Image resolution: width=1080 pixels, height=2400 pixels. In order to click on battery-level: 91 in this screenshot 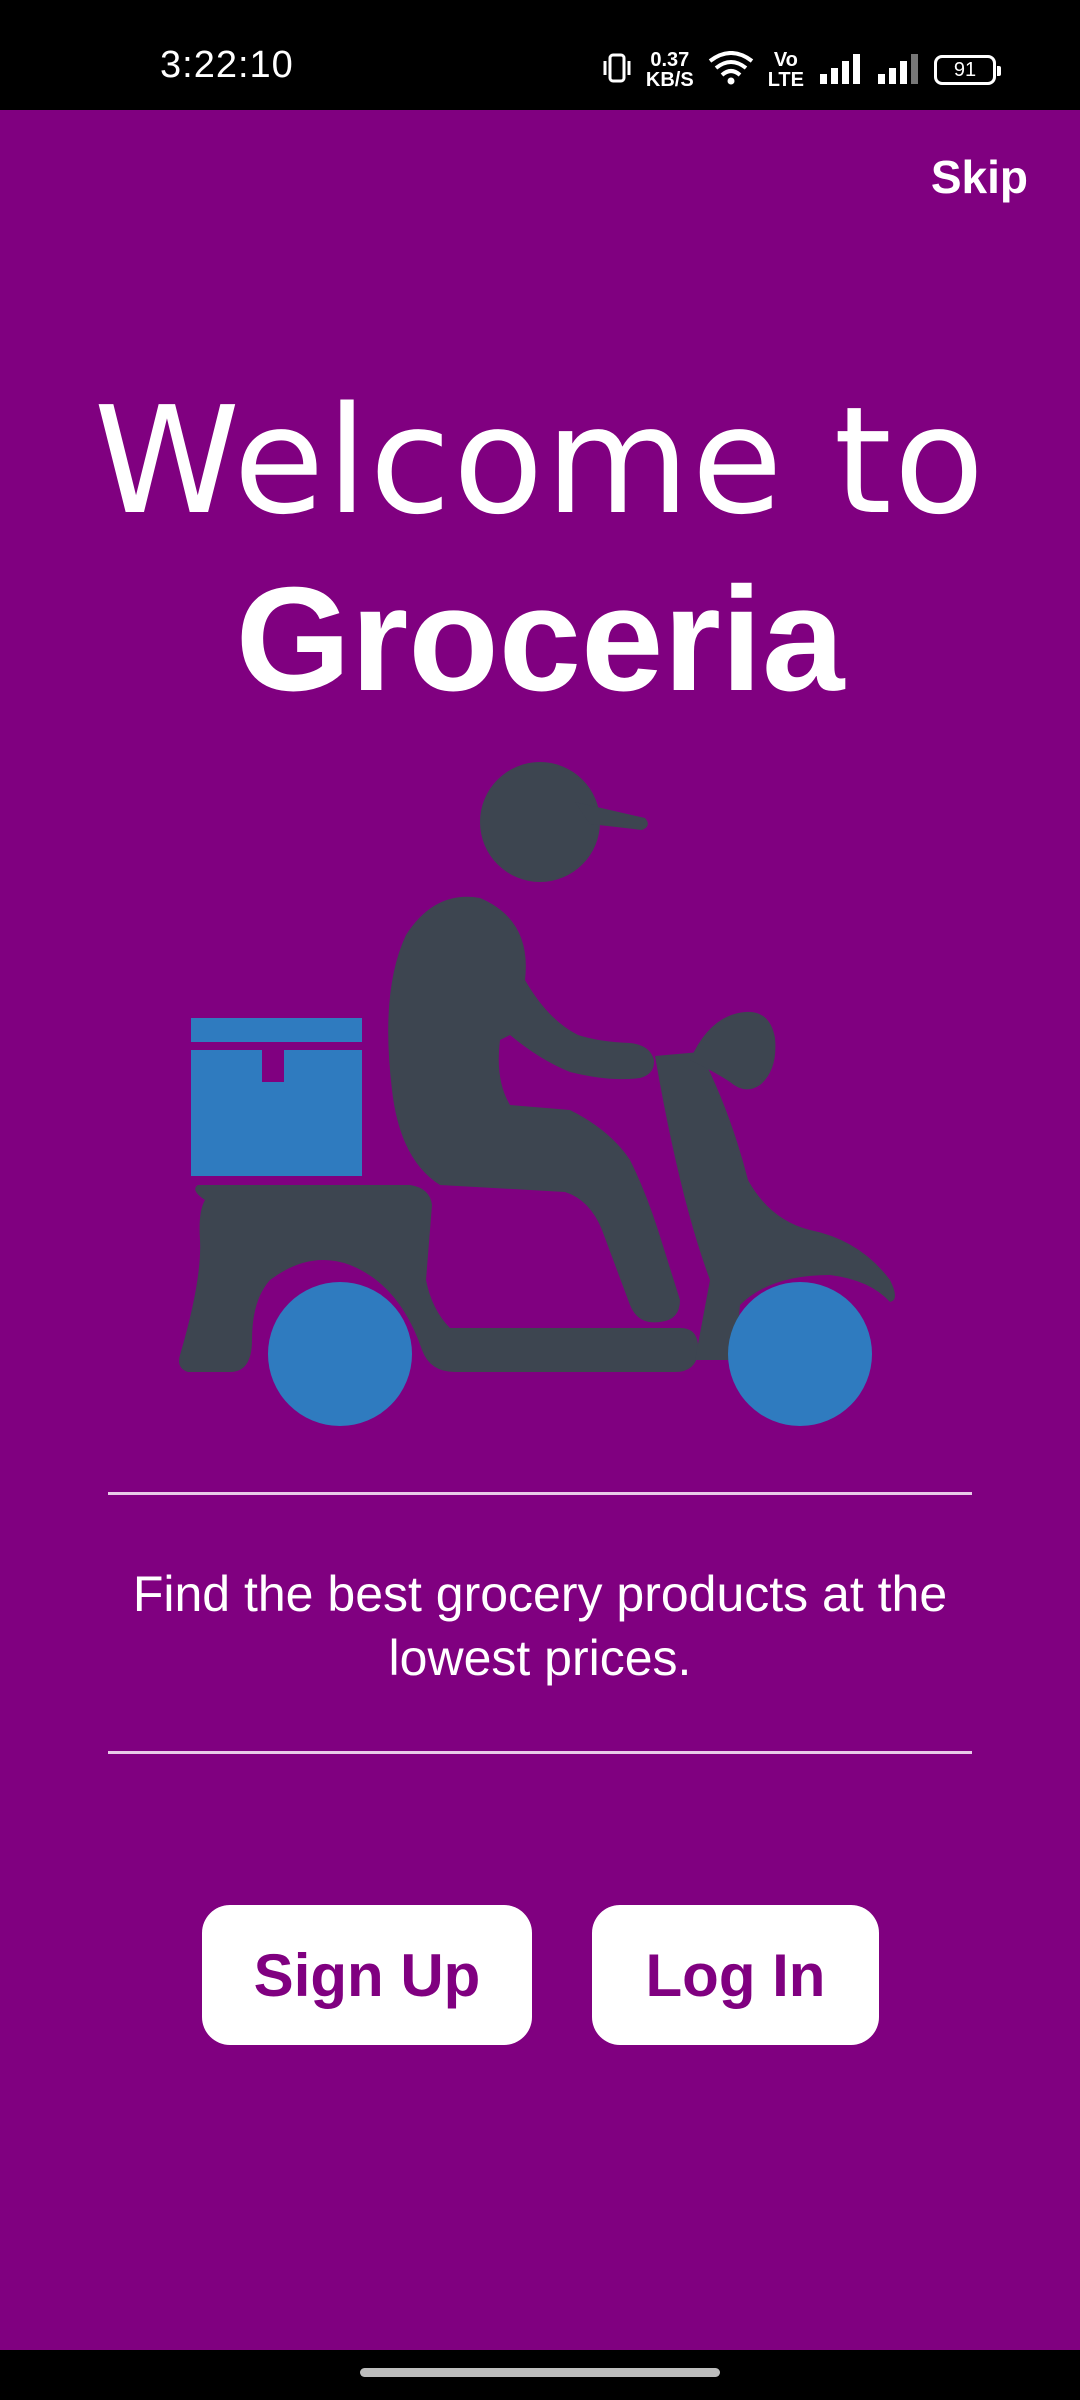, I will do `click(965, 69)`.